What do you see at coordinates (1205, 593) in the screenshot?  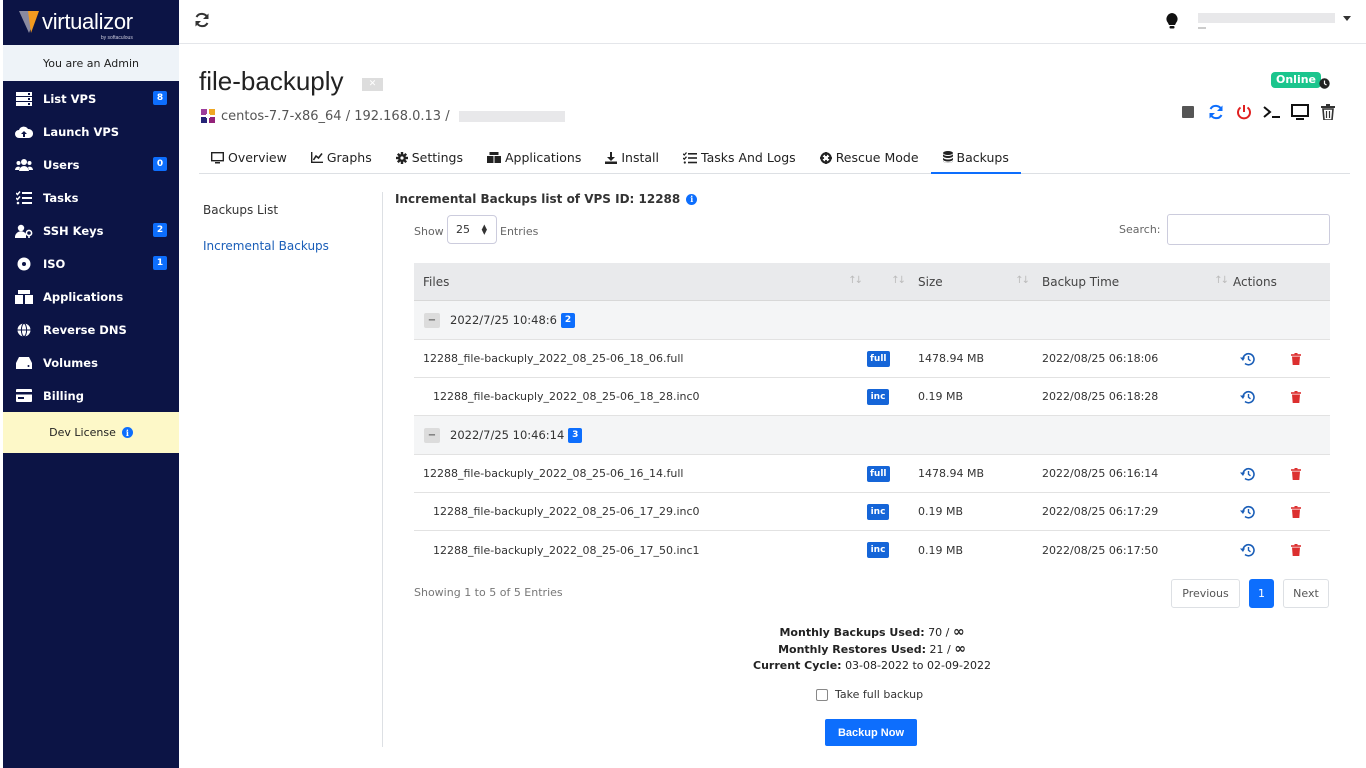 I see `previous-button: Previous` at bounding box center [1205, 593].